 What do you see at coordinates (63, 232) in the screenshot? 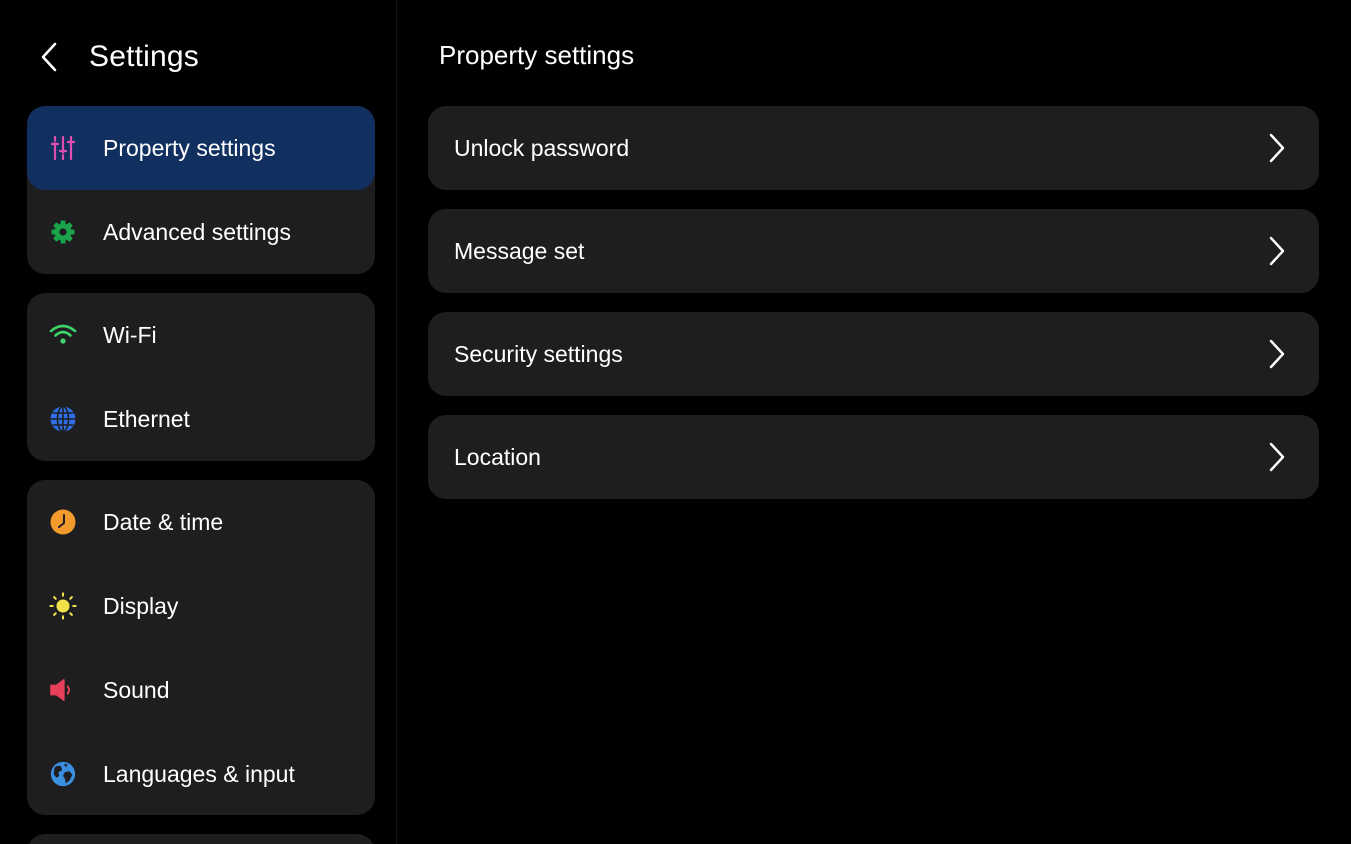
I see `gear-icon` at bounding box center [63, 232].